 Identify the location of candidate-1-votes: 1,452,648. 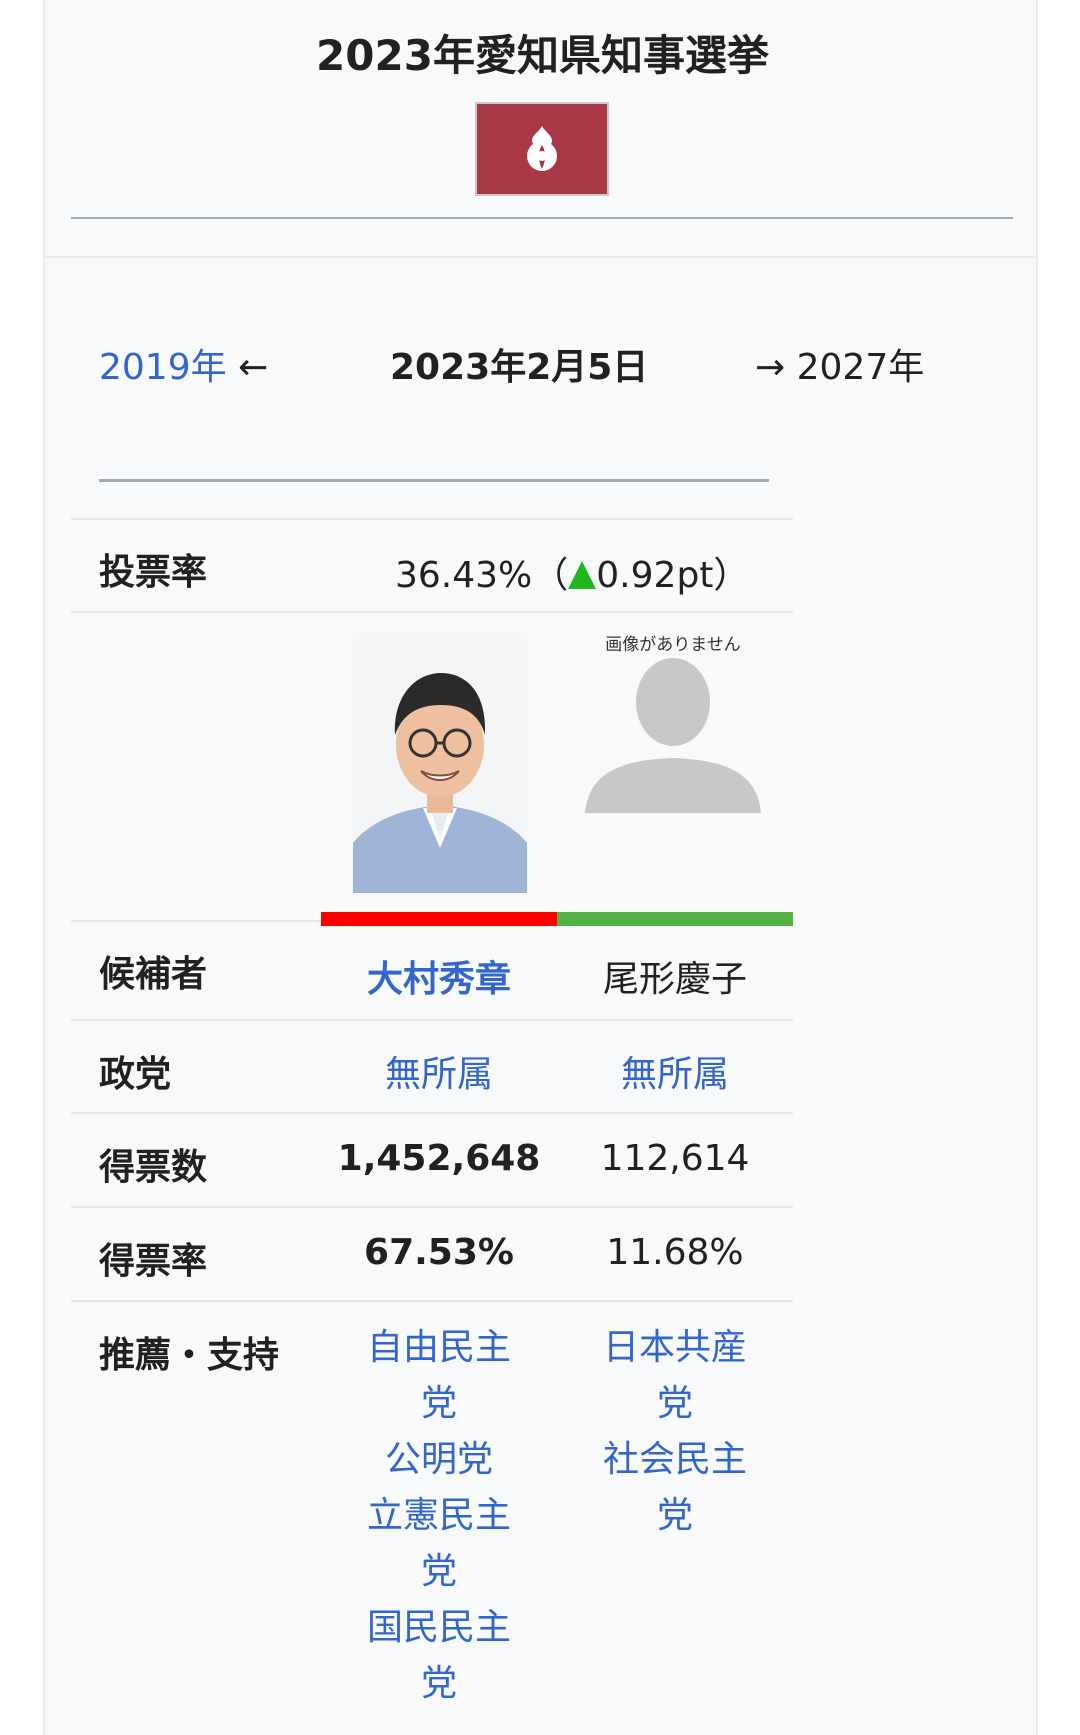
(439, 1158).